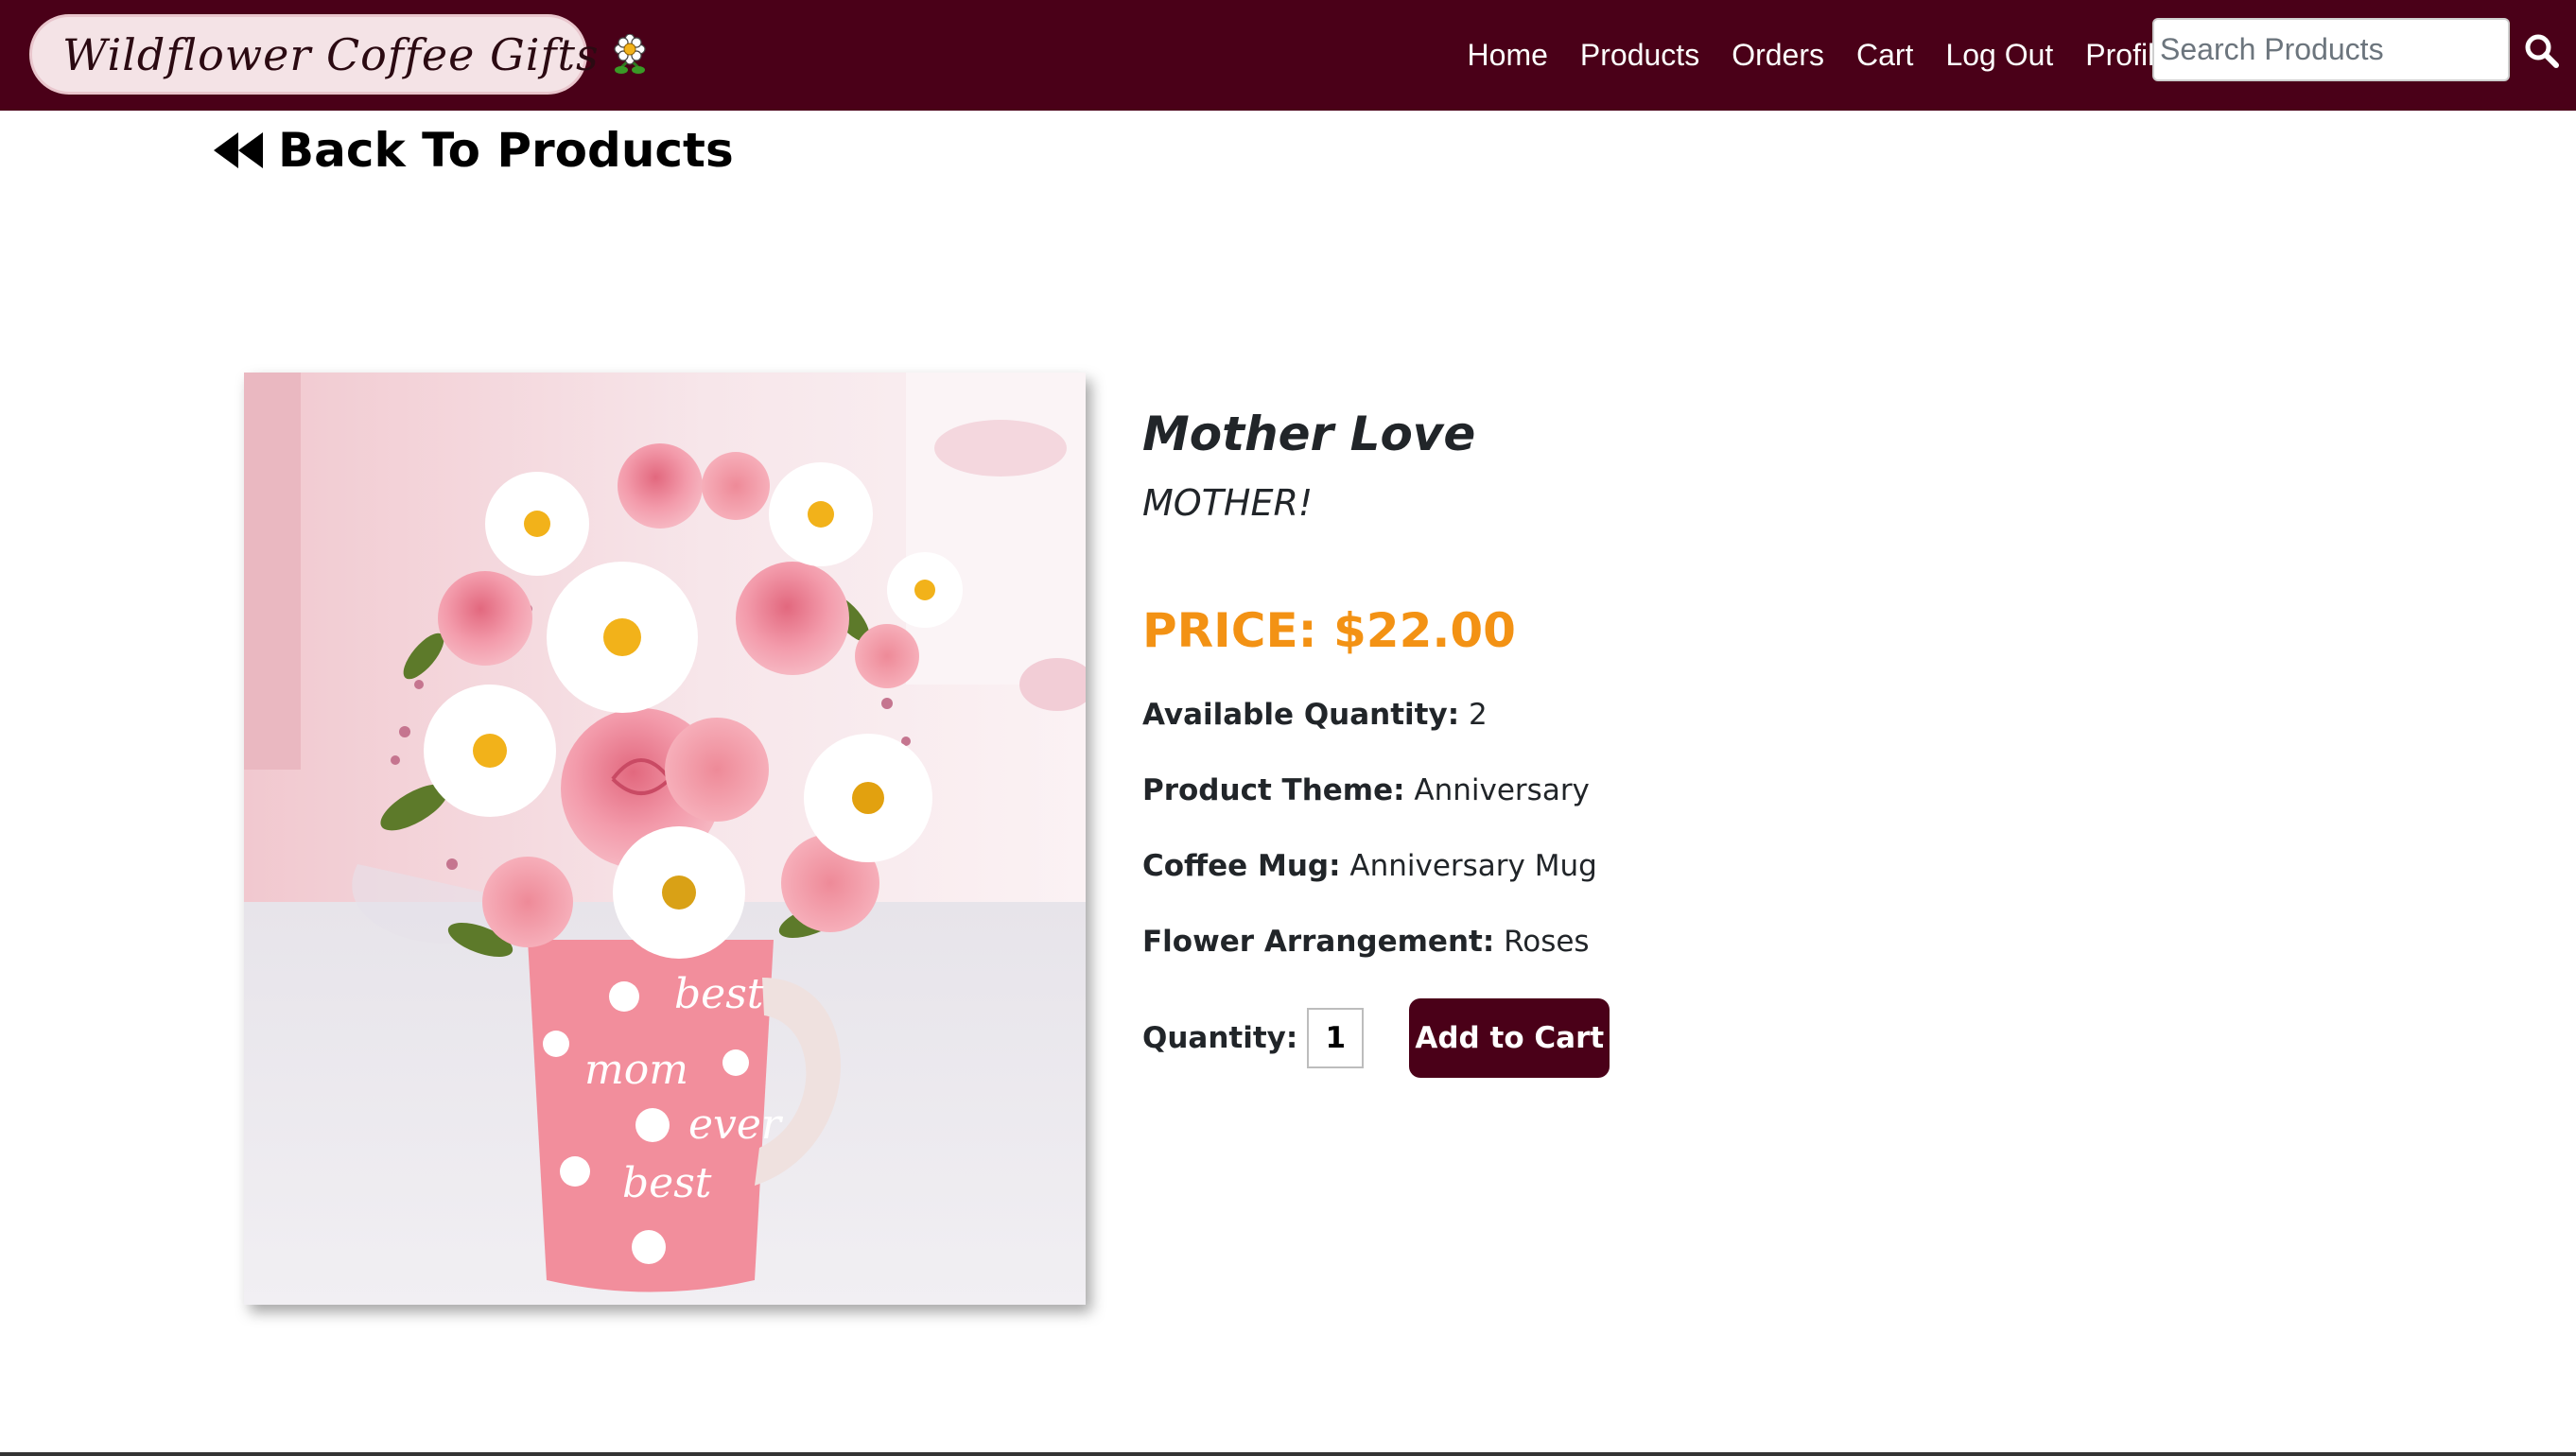  Describe the element at coordinates (1509, 1038) in the screenshot. I see `add-to-cart-button: Add to Cart` at that location.